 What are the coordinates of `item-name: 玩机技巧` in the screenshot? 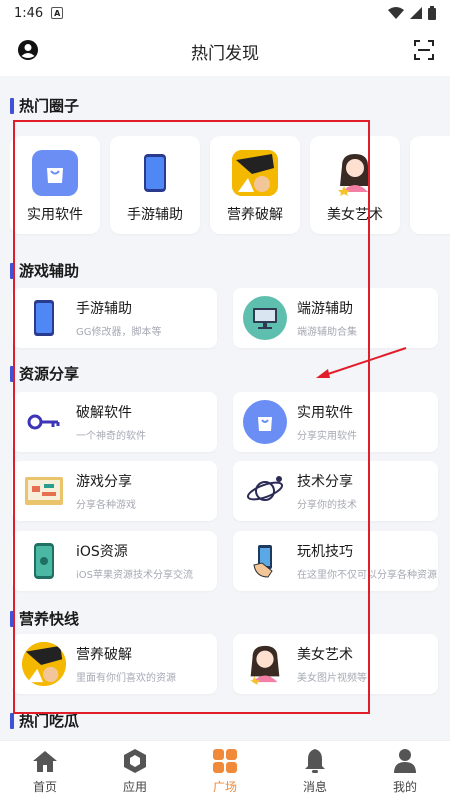 It's located at (325, 552).